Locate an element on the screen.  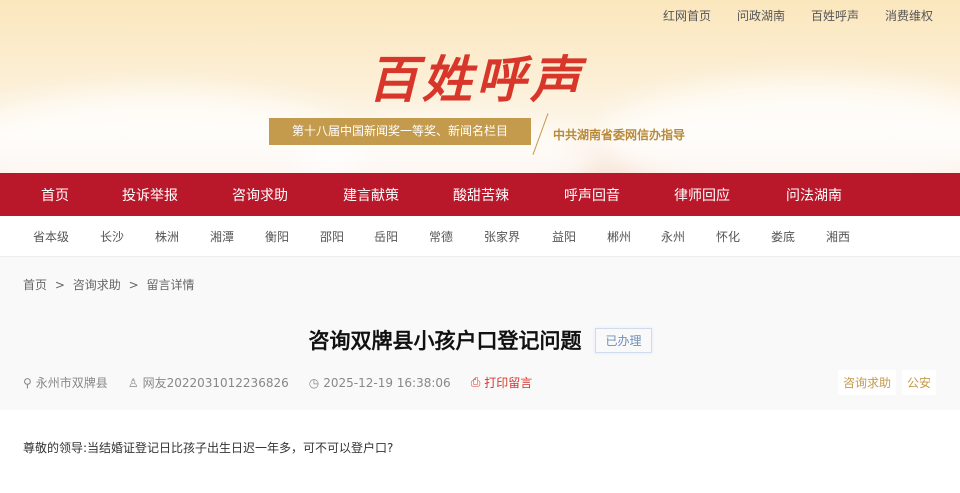
print-button: ⎙ 打印留言 is located at coordinates (502, 382).